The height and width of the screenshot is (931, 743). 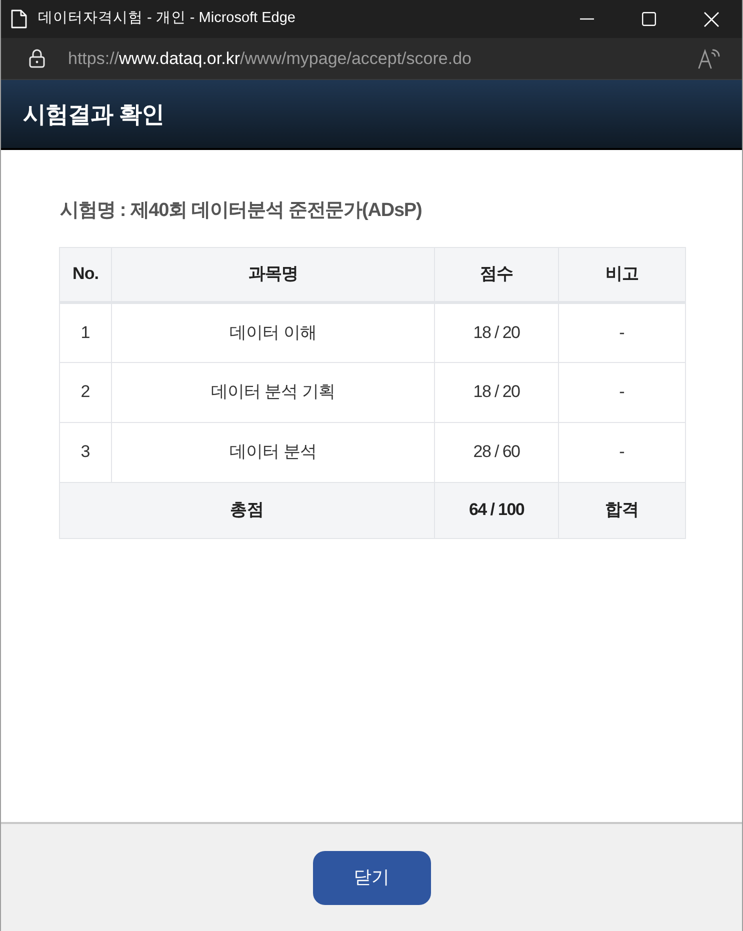 What do you see at coordinates (273, 274) in the screenshot?
I see `table-header-cell: 과목명` at bounding box center [273, 274].